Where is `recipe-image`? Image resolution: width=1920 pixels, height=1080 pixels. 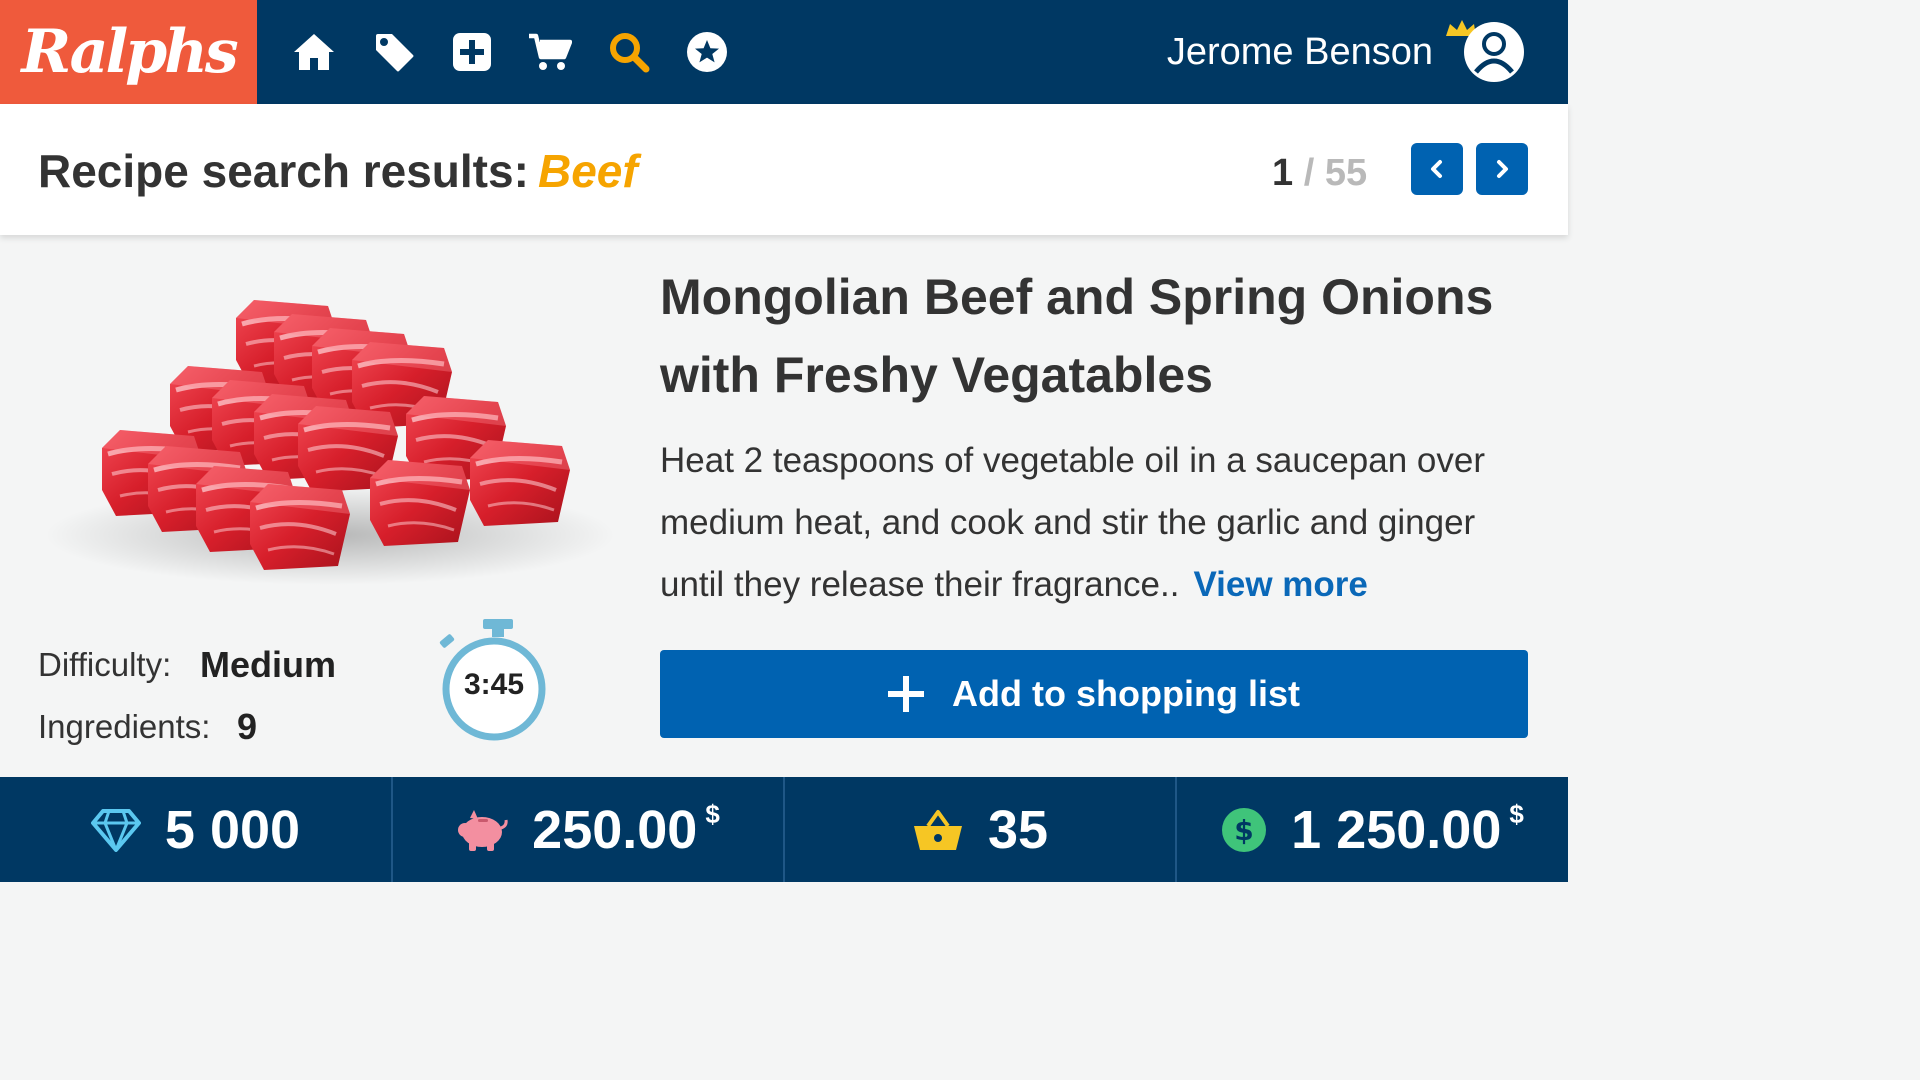
recipe-image is located at coordinates (330, 435).